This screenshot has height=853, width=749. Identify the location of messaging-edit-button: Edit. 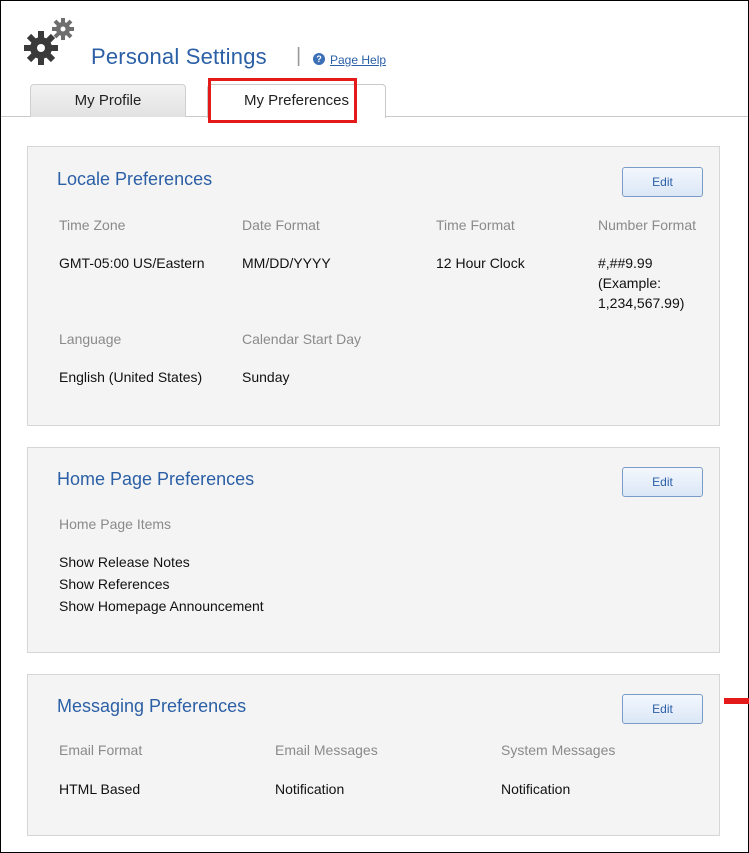
(662, 709).